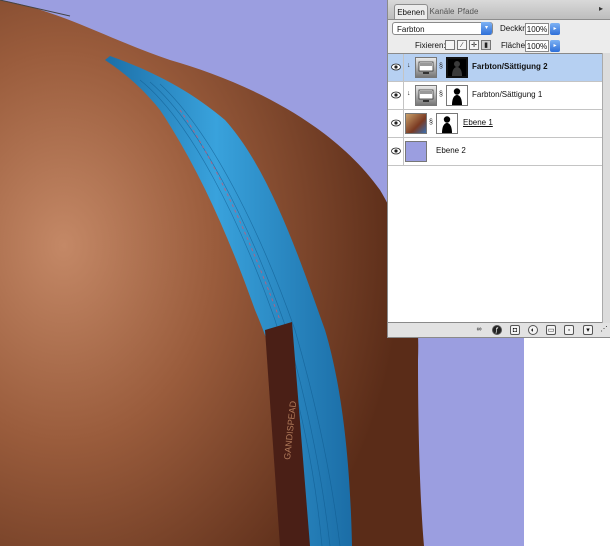 The width and height of the screenshot is (610, 546). What do you see at coordinates (478, 122) in the screenshot?
I see `layer-name: Ebene 1` at bounding box center [478, 122].